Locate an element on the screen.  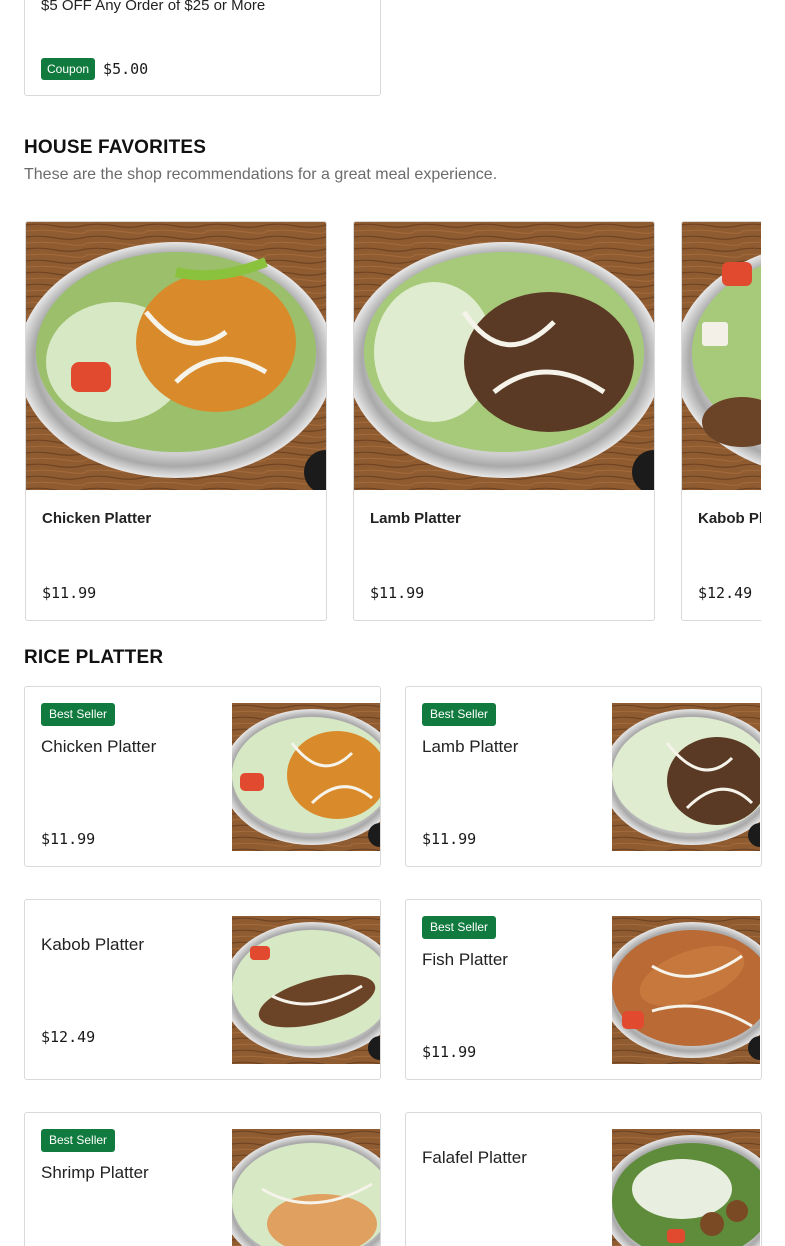
favorite-card-kabob: Kabob Platter $12.49 is located at coordinates (721, 421).